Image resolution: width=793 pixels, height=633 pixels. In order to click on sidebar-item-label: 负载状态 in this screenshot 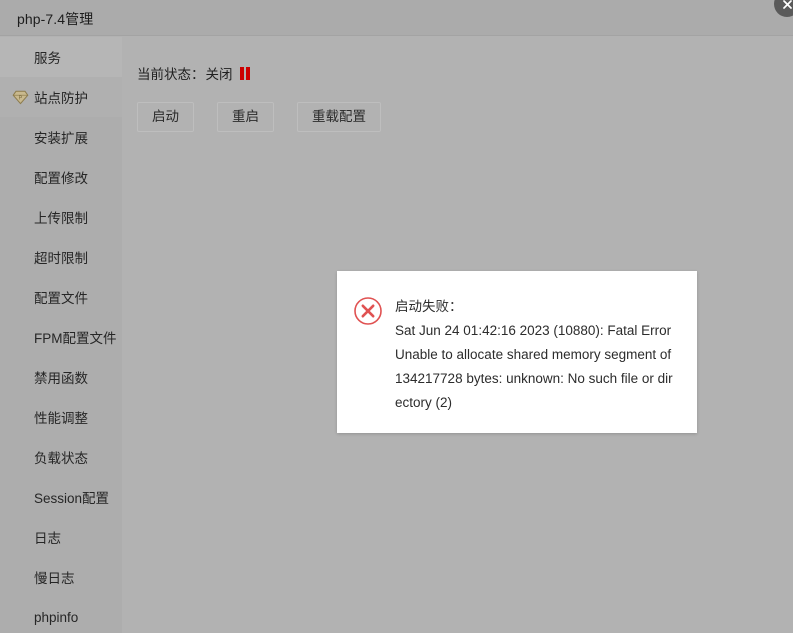, I will do `click(61, 458)`.